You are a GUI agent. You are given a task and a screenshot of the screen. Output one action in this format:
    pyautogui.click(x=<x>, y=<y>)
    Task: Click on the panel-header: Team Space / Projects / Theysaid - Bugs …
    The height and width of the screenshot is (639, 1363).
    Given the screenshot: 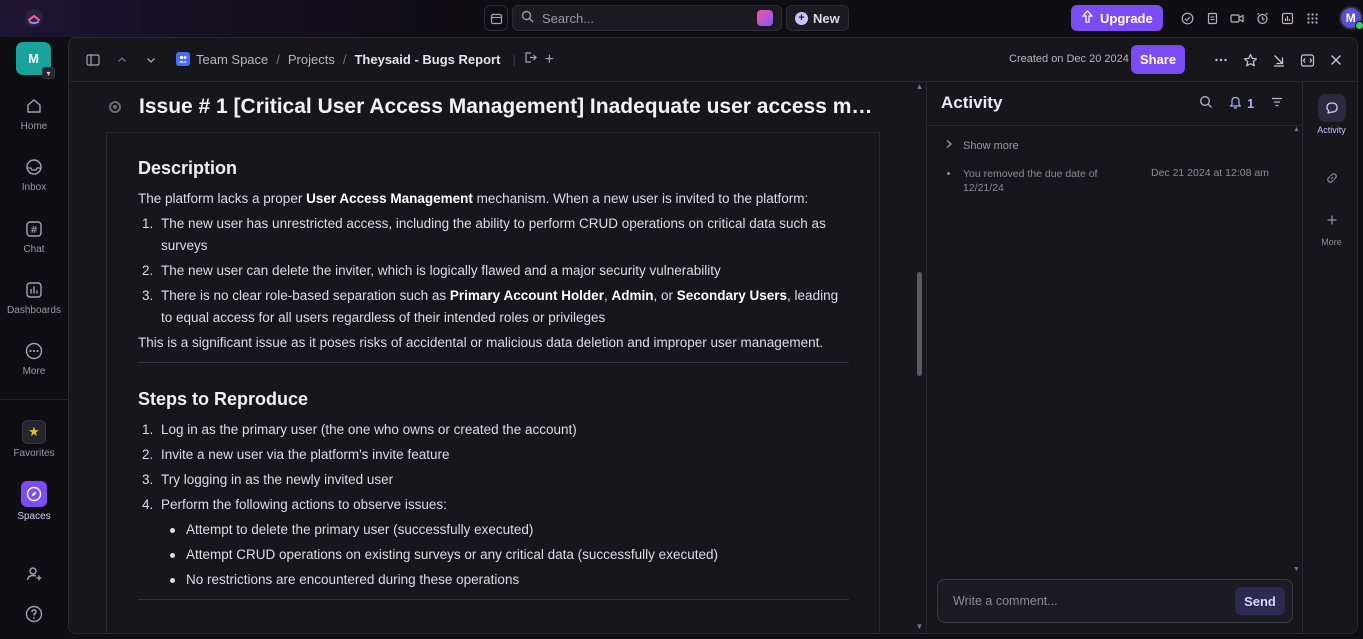 What is the action you would take?
    pyautogui.click(x=713, y=60)
    